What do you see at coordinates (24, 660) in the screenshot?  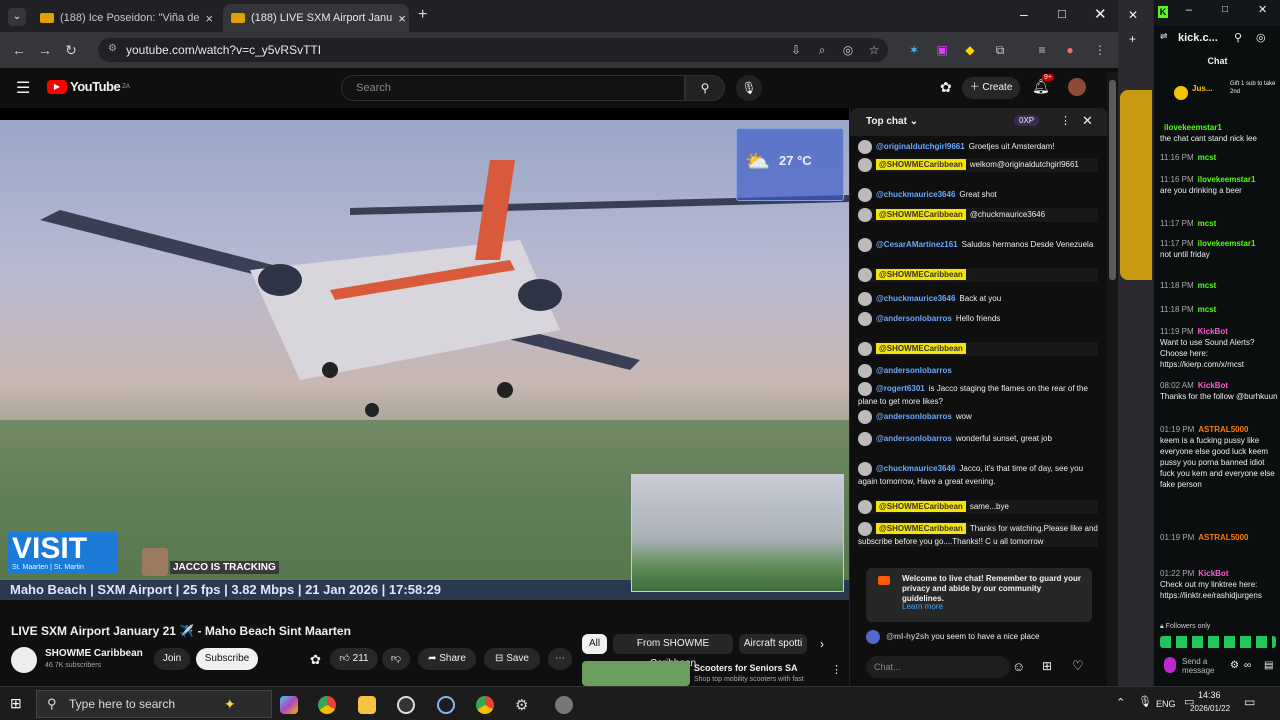 I see `channel-avatar` at bounding box center [24, 660].